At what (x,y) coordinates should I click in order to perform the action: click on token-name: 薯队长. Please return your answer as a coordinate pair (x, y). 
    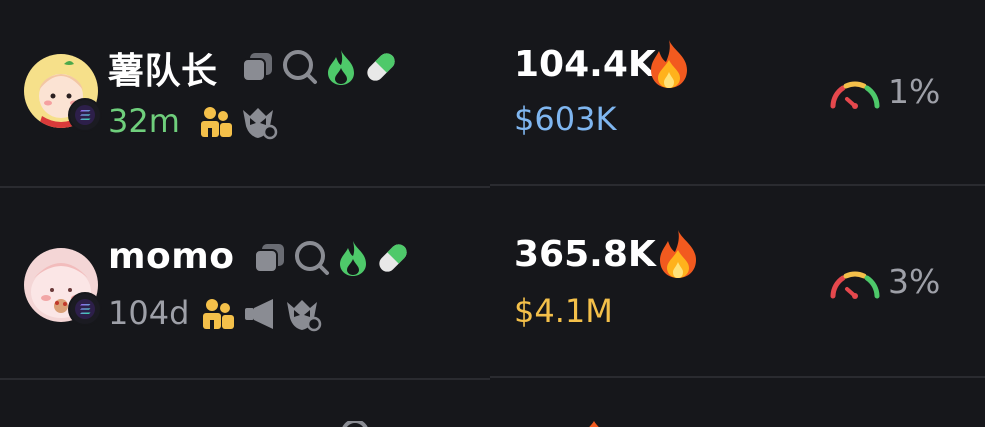
    Looking at the image, I should click on (163, 68).